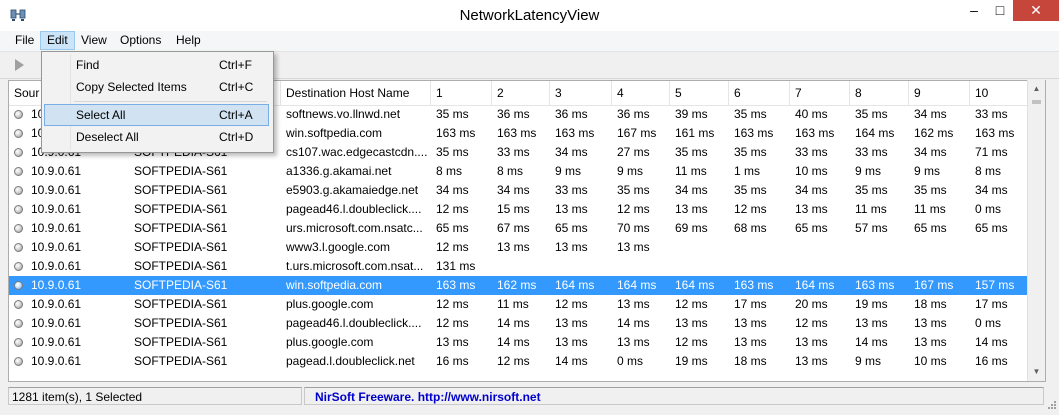  What do you see at coordinates (156, 87) in the screenshot?
I see `menu-item-copy-selected: Copy Selected Items Ctrl+C` at bounding box center [156, 87].